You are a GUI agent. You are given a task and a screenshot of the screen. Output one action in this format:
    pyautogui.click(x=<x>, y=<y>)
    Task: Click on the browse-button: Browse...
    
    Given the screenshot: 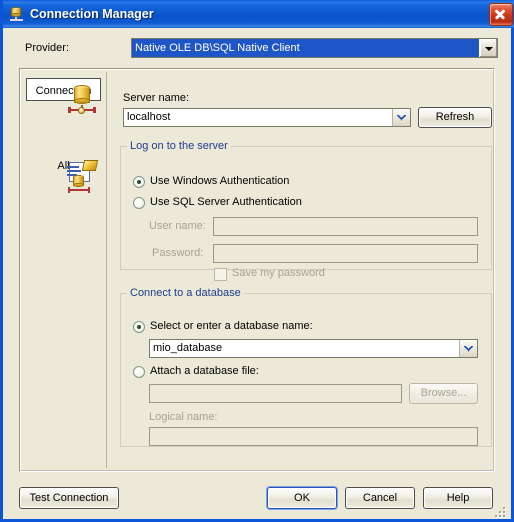 What is the action you would take?
    pyautogui.click(x=443, y=393)
    